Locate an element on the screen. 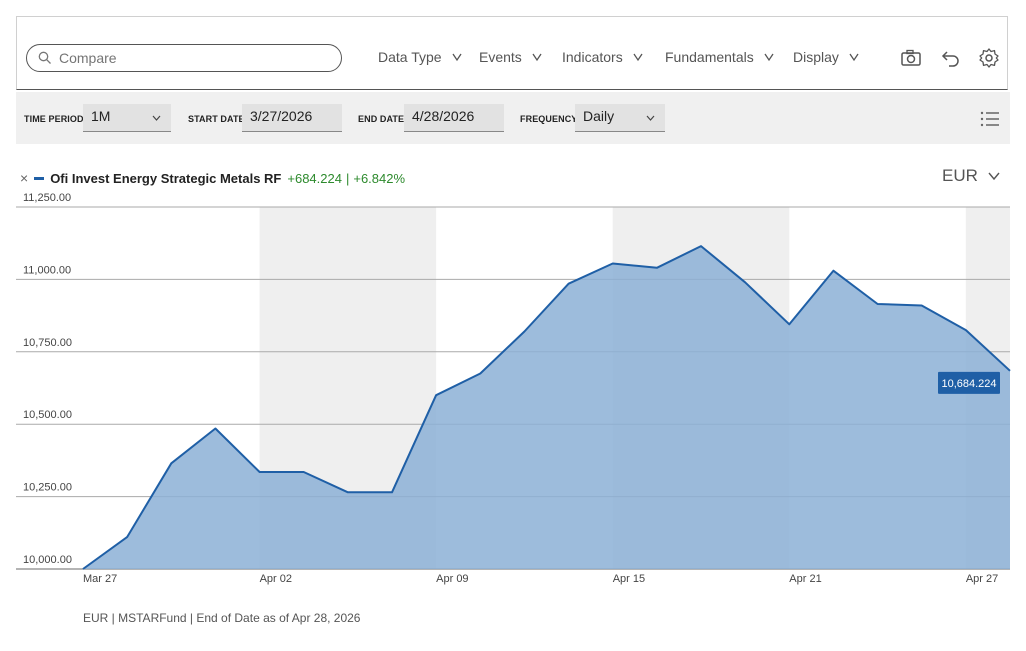  last-value-label: 10,684.224 is located at coordinates (968, 384).